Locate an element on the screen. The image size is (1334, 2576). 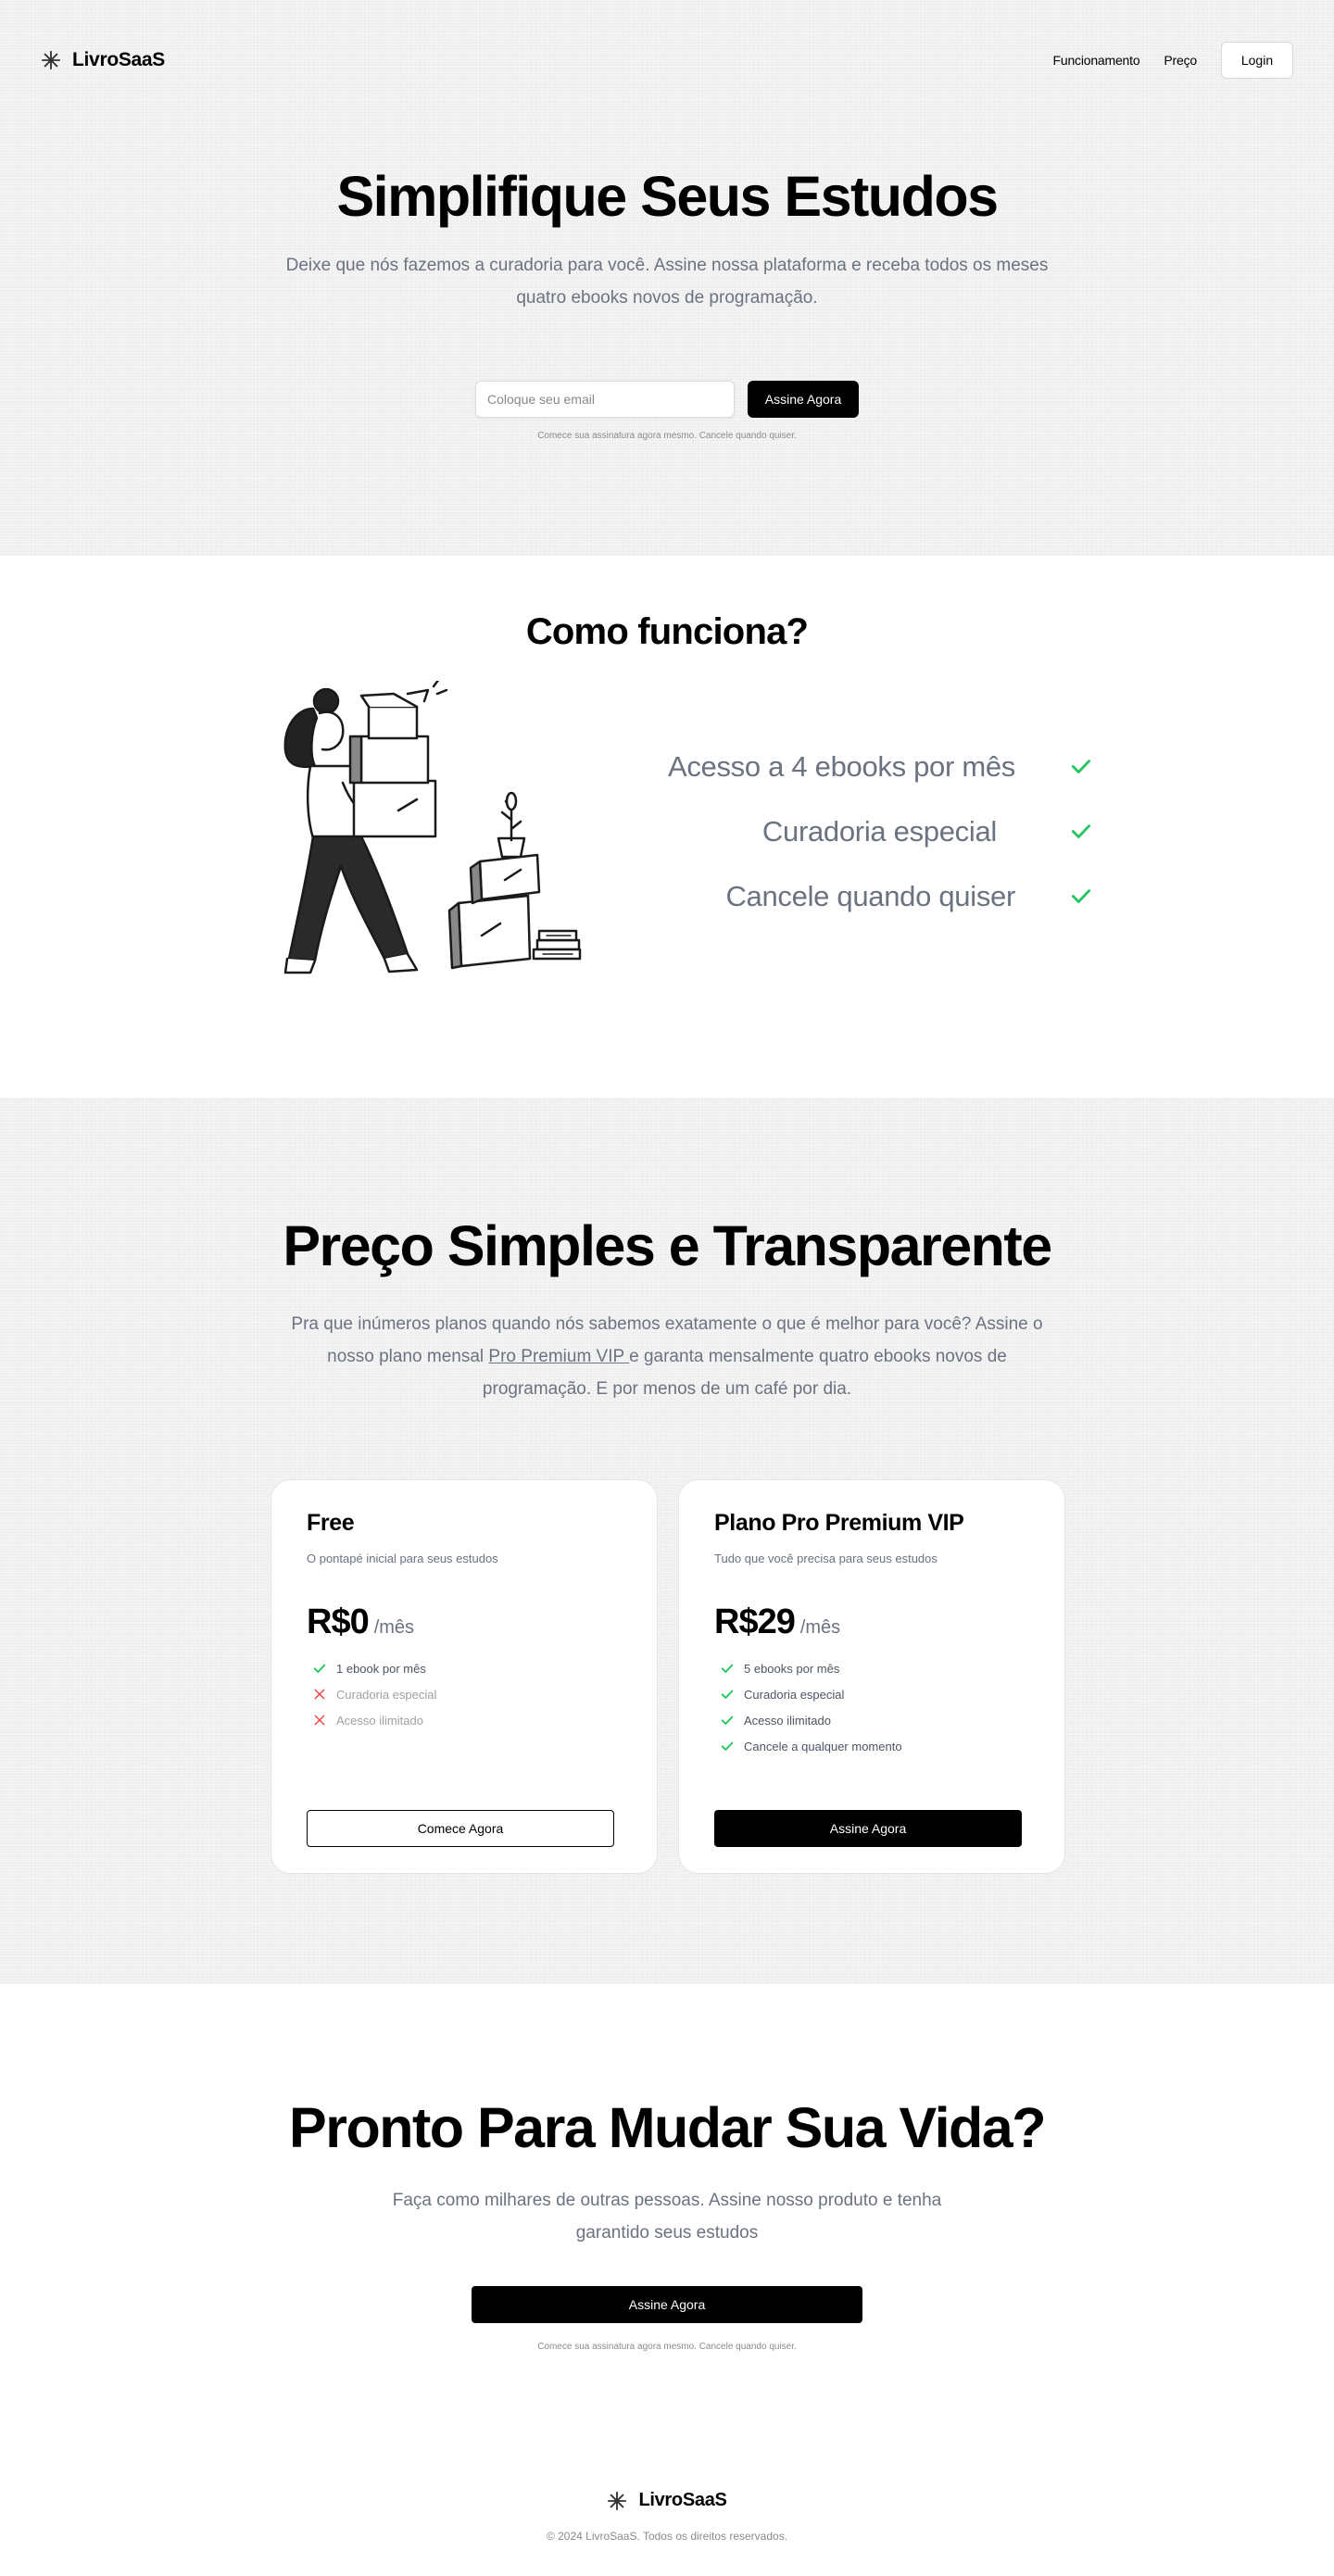
hero-signup-form: Assine Agora is located at coordinates (667, 399).